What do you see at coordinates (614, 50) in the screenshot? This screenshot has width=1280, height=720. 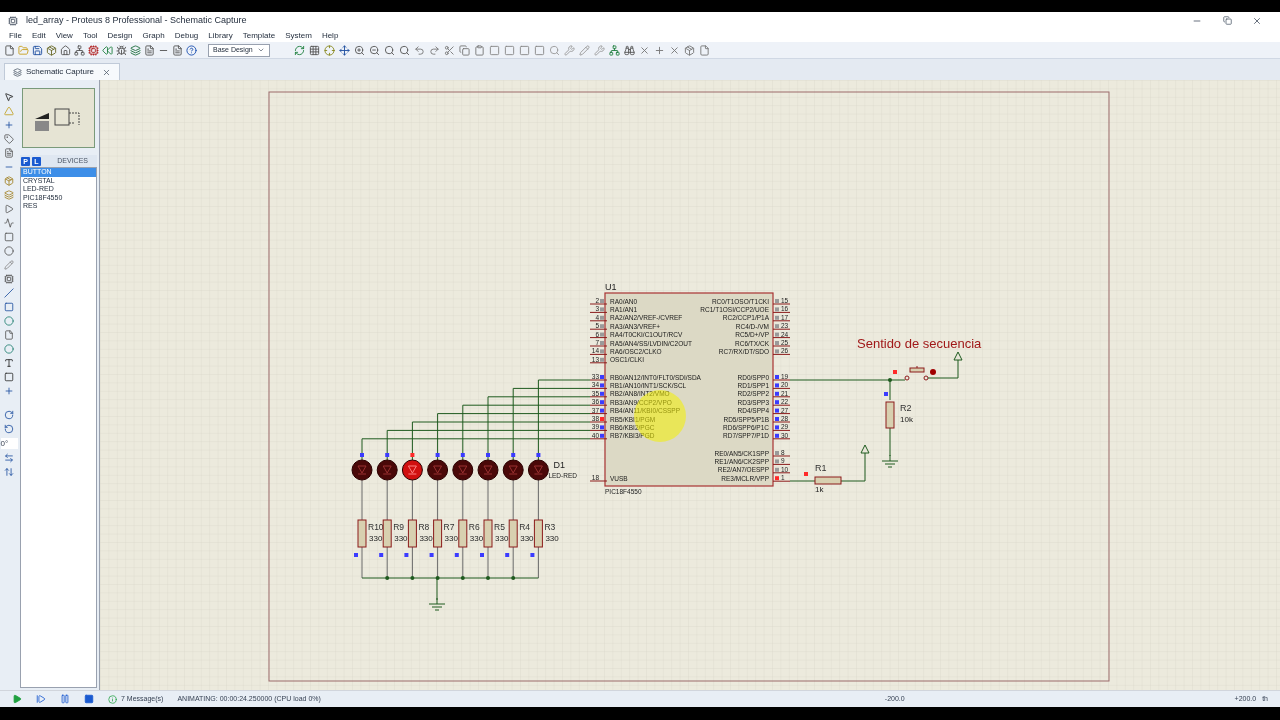 I see `wire-autorouter-icon` at bounding box center [614, 50].